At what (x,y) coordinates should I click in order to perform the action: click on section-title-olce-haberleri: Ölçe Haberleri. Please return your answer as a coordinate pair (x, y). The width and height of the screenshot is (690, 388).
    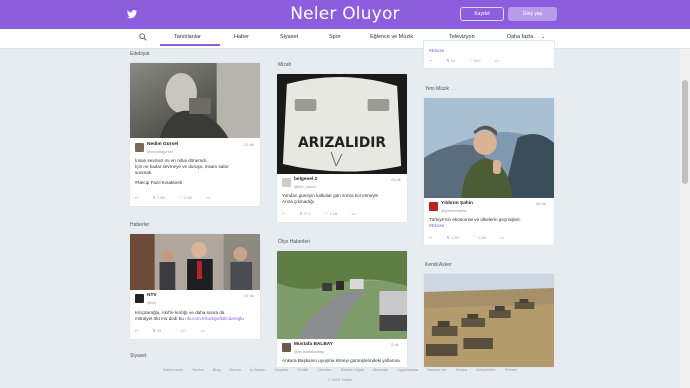
    Looking at the image, I should click on (294, 242).